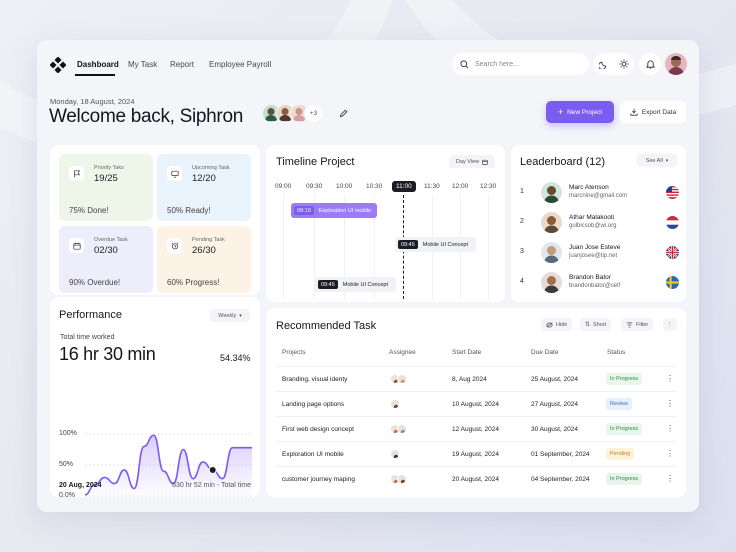 This screenshot has width=736, height=552. What do you see at coordinates (589, 187) in the screenshot?
I see `member-name: Marc Atenson` at bounding box center [589, 187].